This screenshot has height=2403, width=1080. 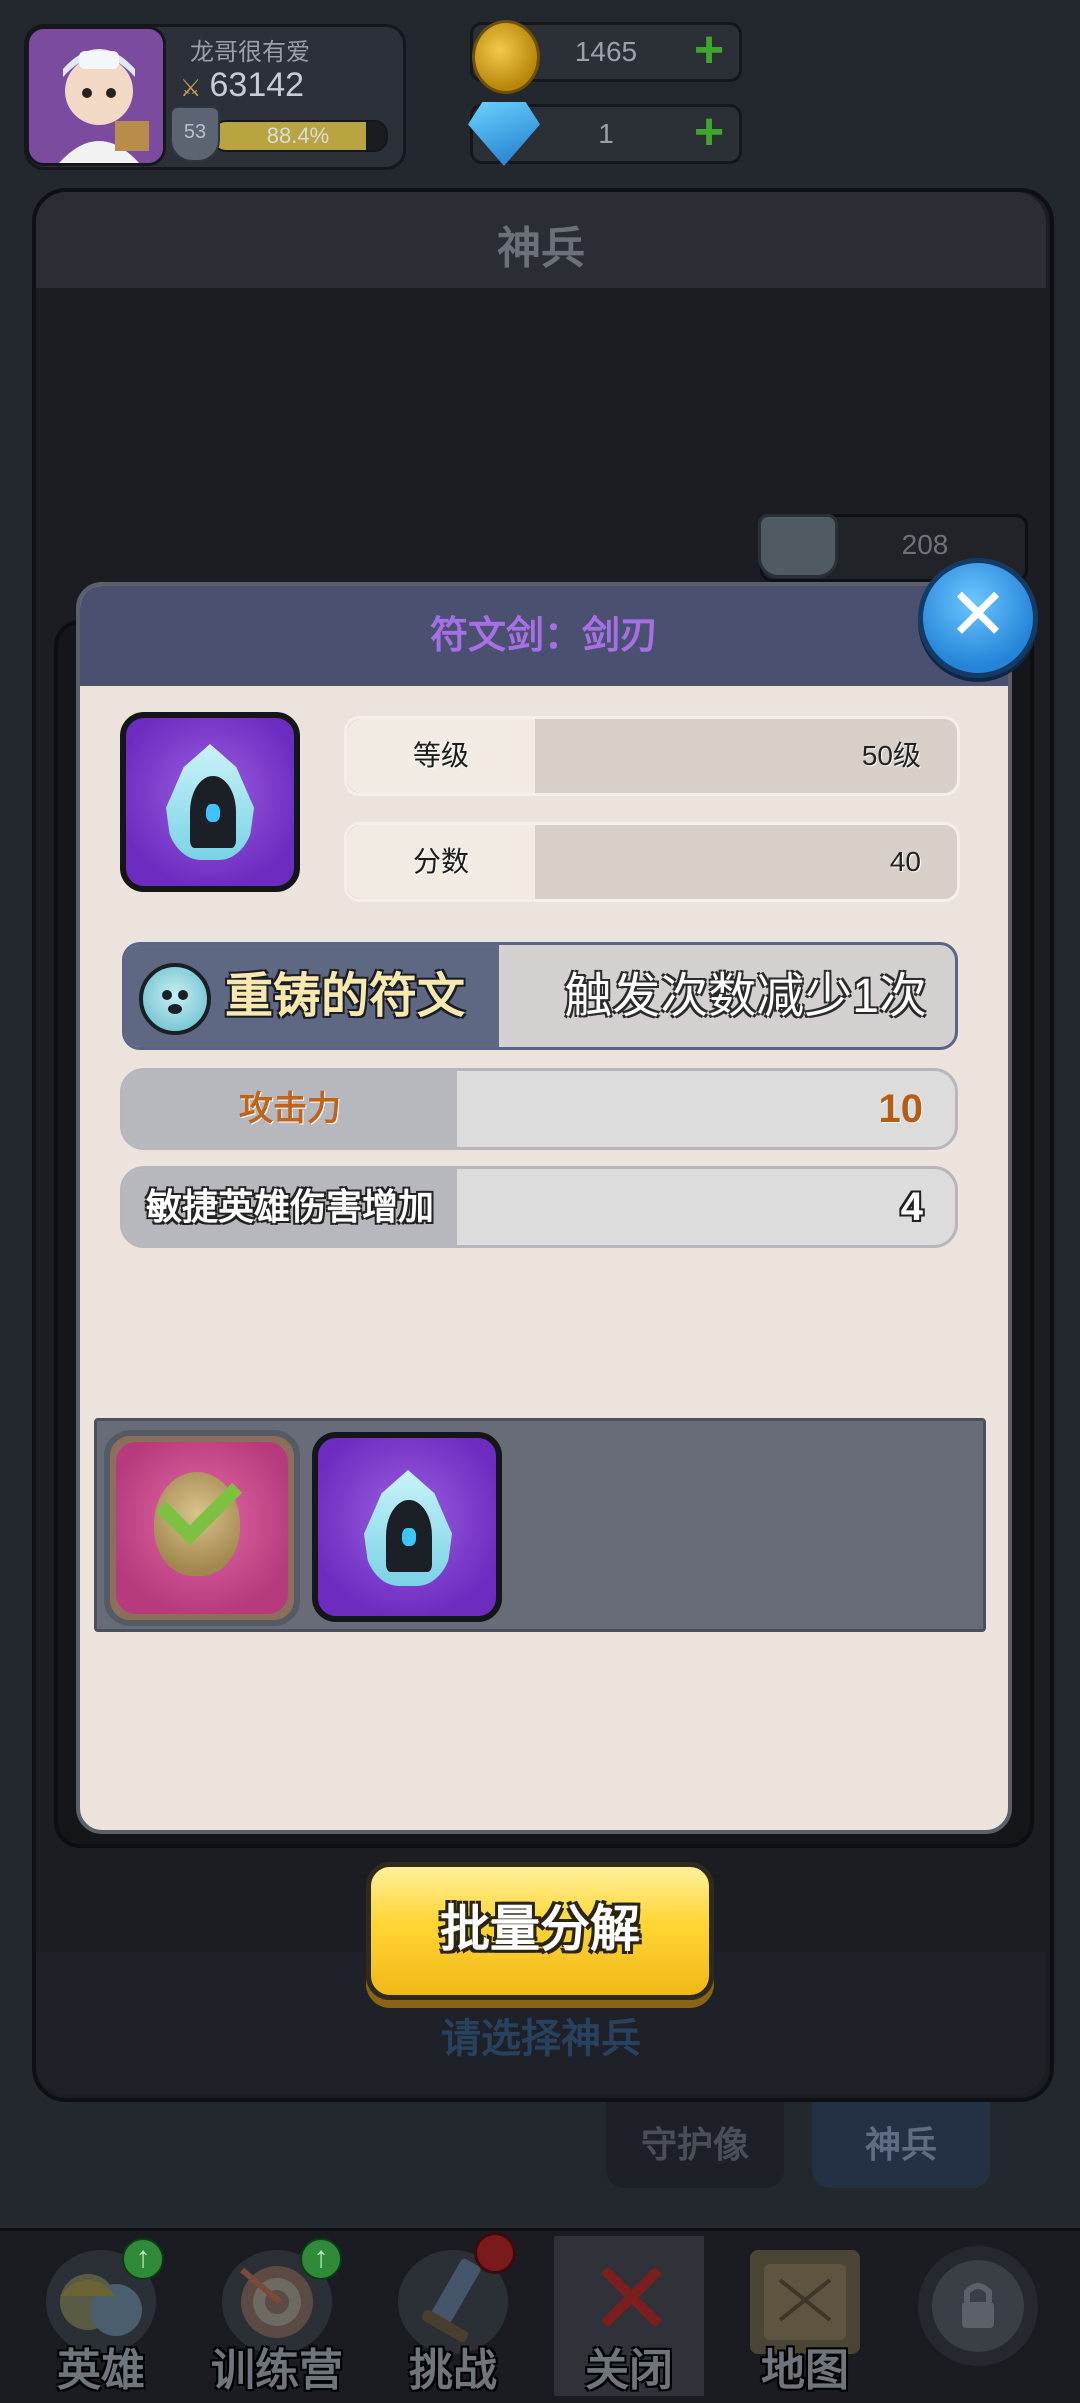 I want to click on xp-percent: 88.4%, so click(x=298, y=135).